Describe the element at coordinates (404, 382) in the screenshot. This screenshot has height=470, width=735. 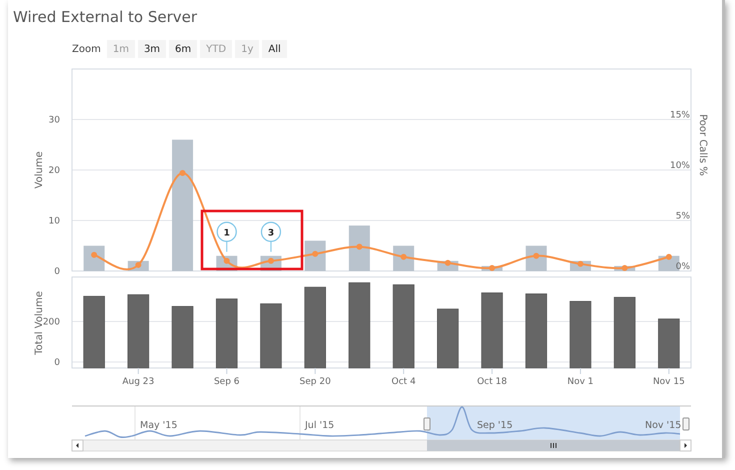
I see `axis-label: Oct 4` at that location.